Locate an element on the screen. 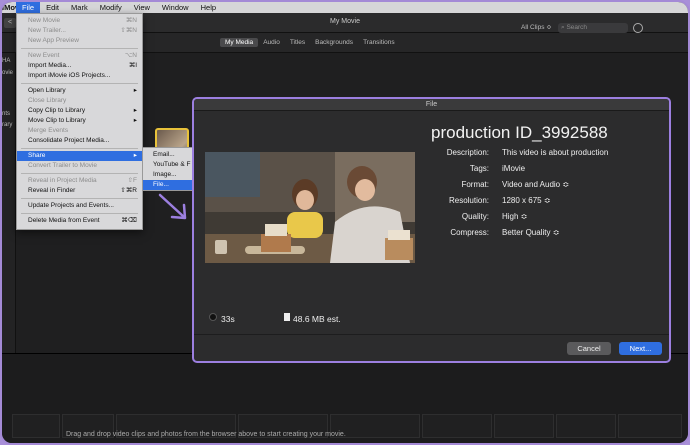 This screenshot has width=690, height=445. menu-view: View is located at coordinates (142, 7).